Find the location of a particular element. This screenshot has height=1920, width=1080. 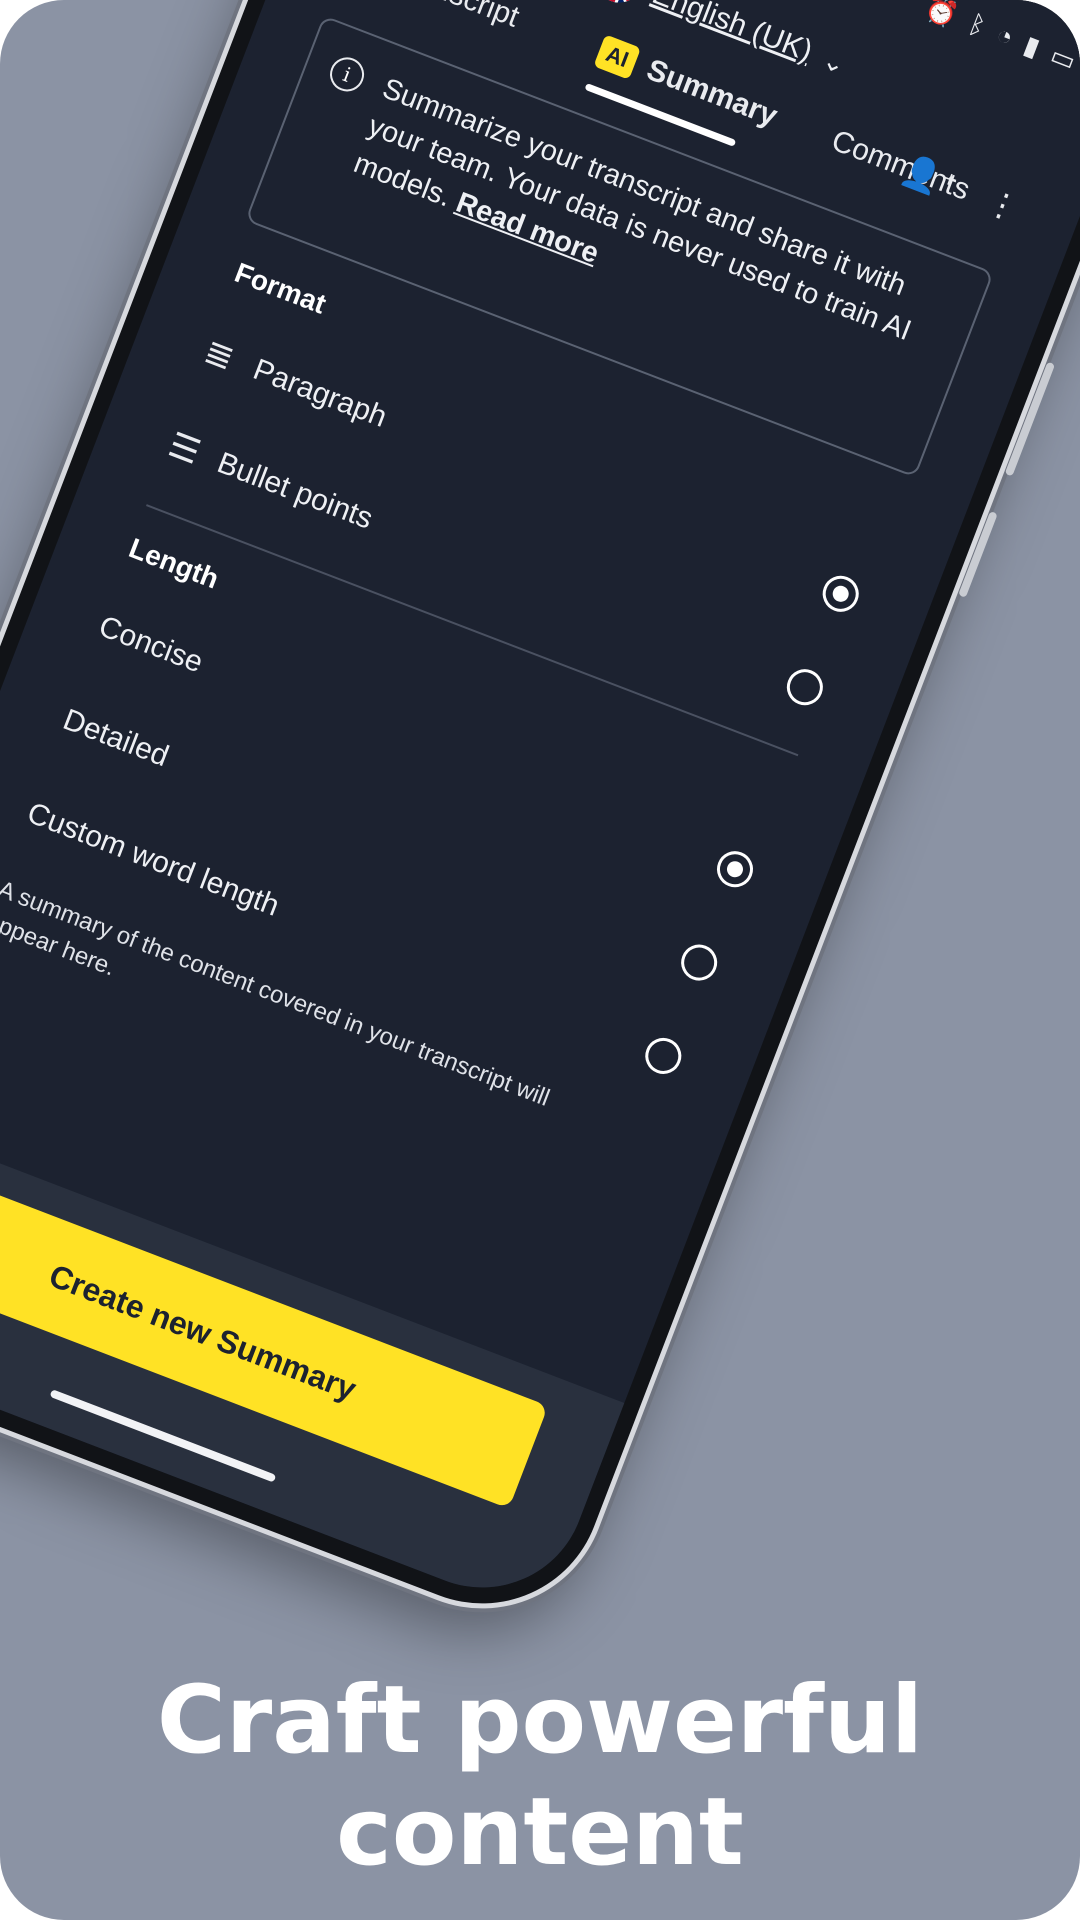

alarm-icon: ⏰ is located at coordinates (942, 16).